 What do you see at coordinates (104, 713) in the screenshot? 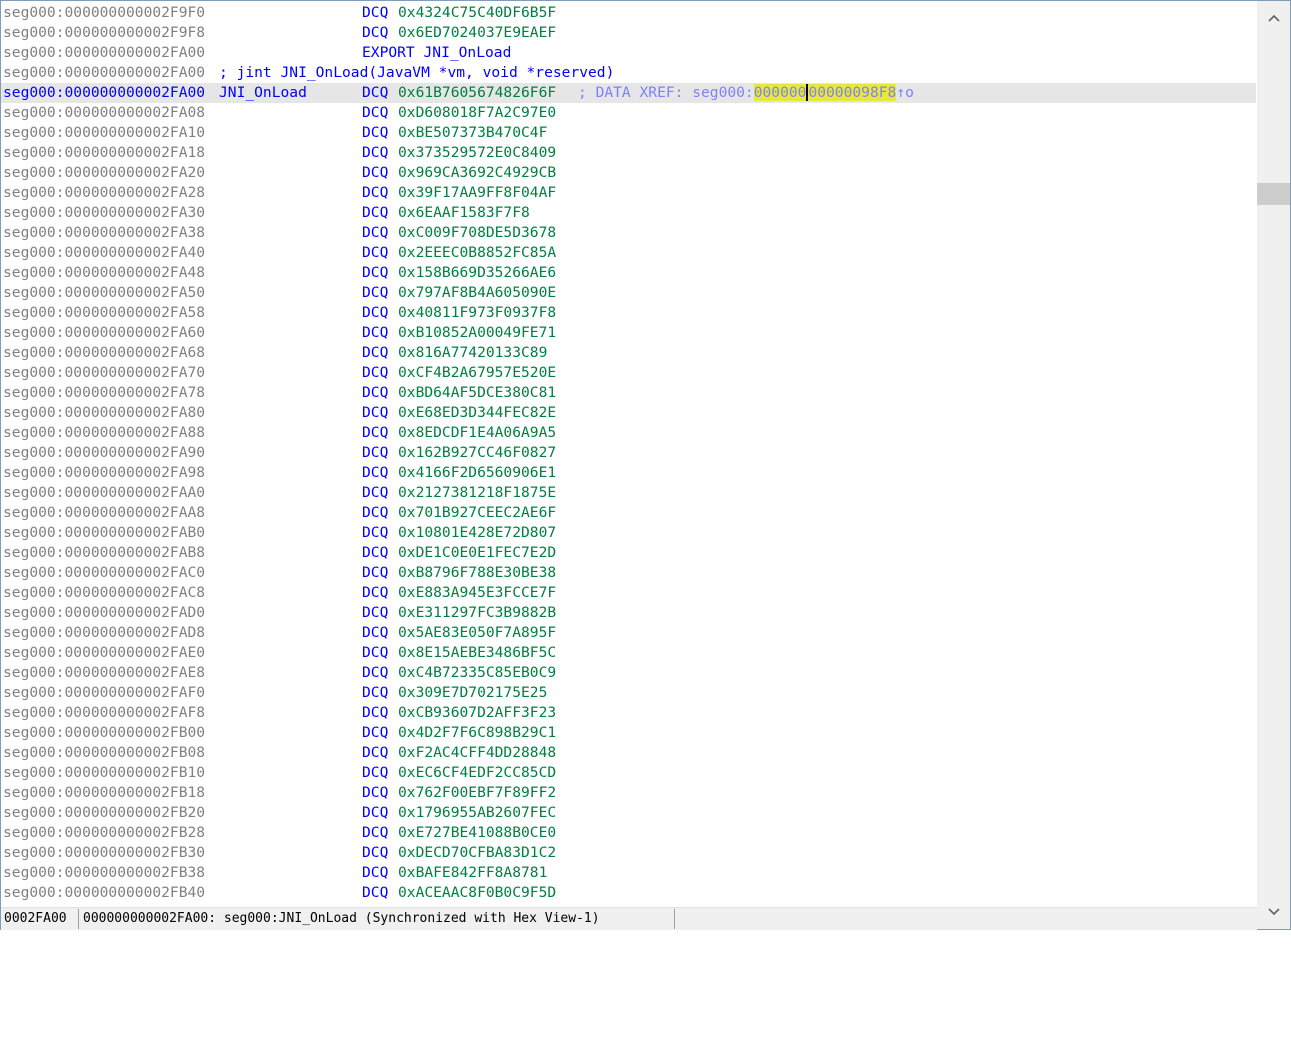
I see `line-address: seg000:000000000002FAF8` at bounding box center [104, 713].